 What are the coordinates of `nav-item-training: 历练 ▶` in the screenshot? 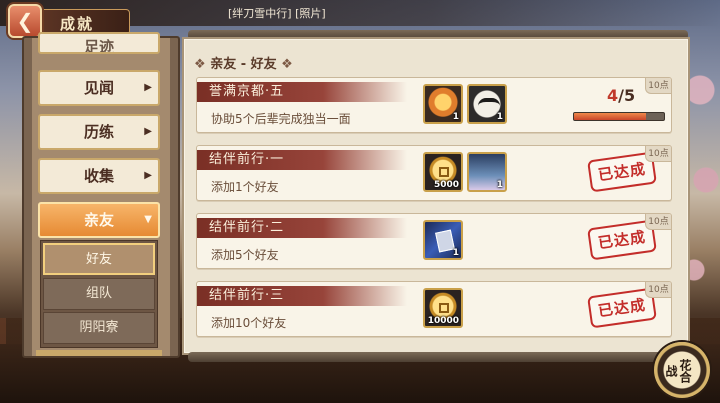 It's located at (99, 132).